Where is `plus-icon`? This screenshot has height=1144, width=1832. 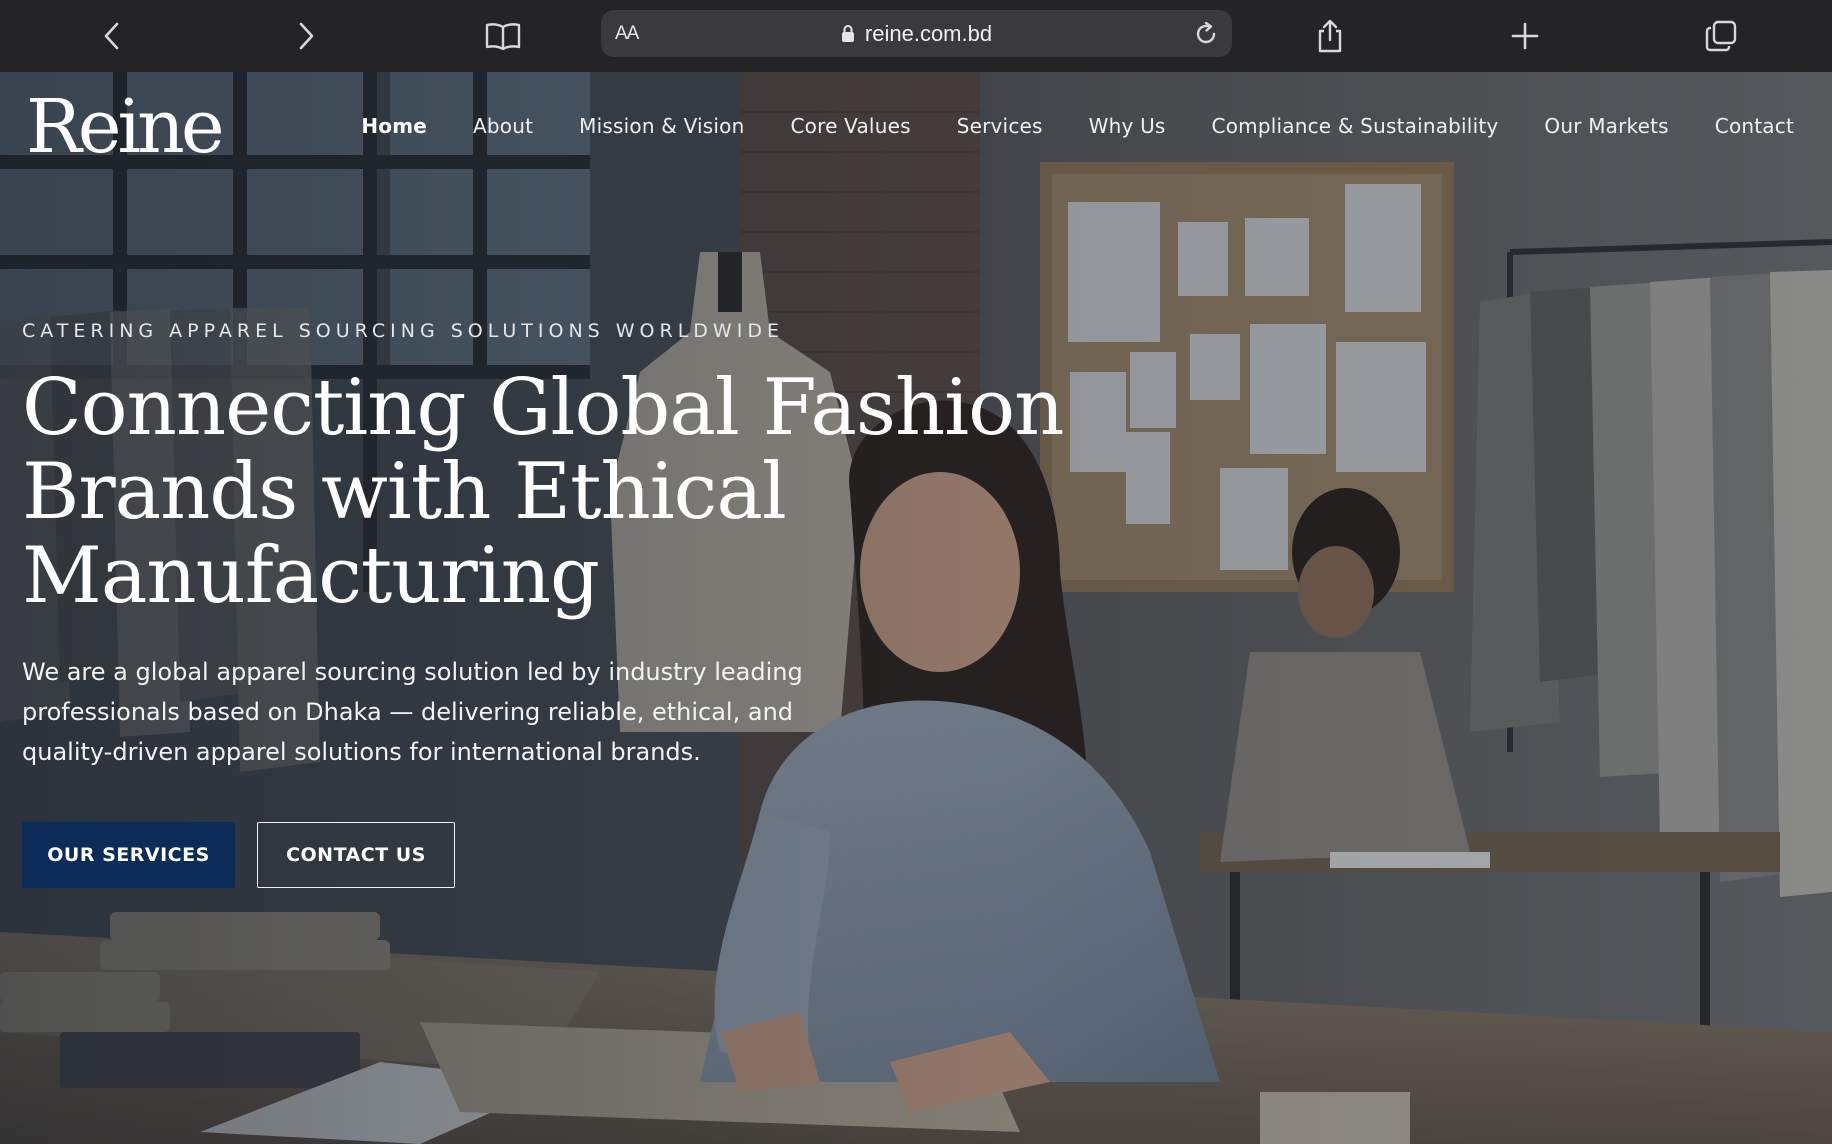 plus-icon is located at coordinates (1525, 36).